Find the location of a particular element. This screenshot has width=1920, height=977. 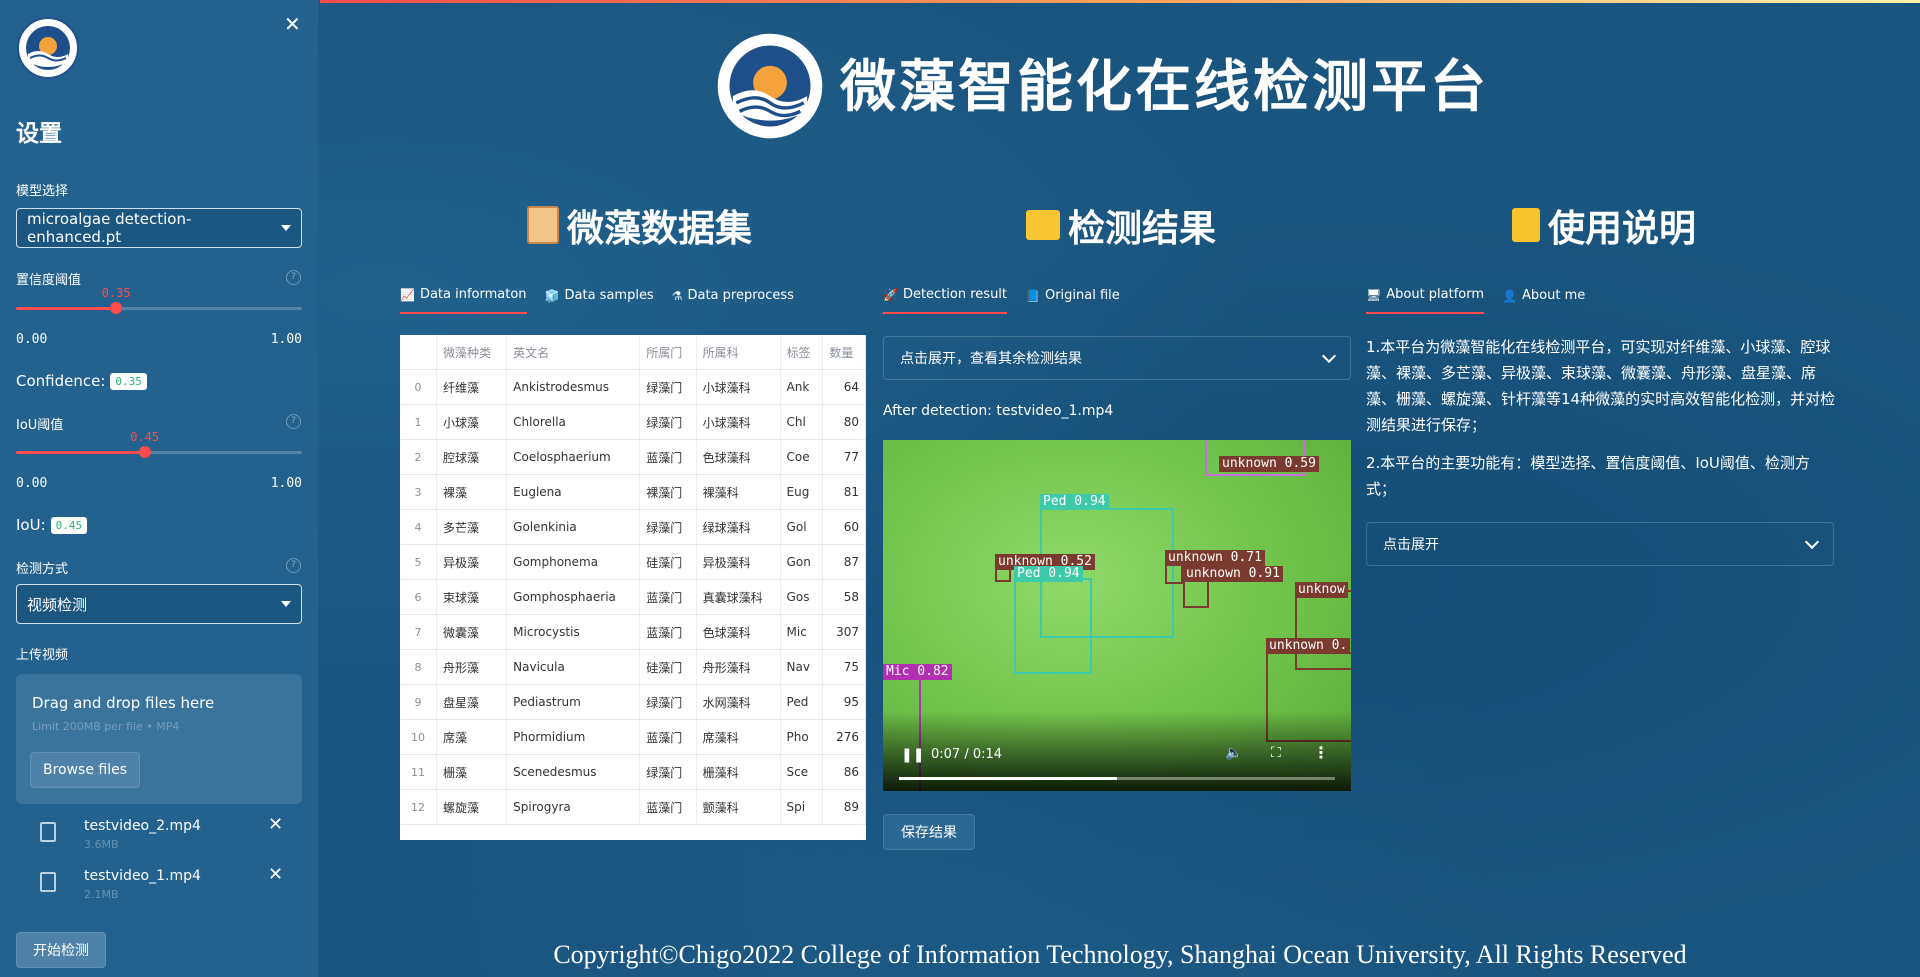

column-header: 英文名 is located at coordinates (573, 352).